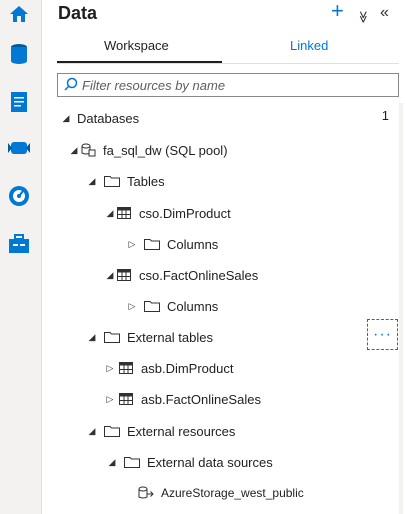 The image size is (405, 514). Describe the element at coordinates (228, 63) in the screenshot. I see `tab-divider` at that location.